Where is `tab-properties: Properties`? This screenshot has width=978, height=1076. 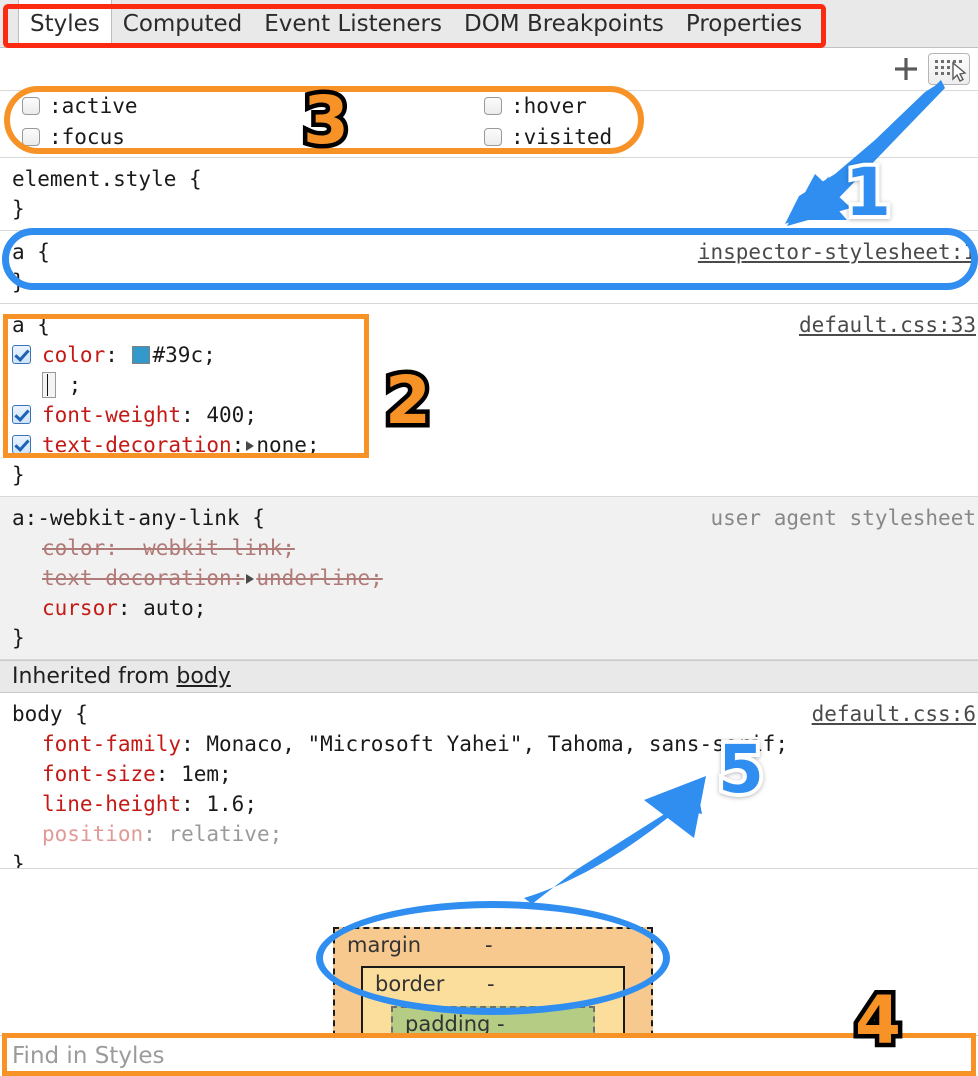 tab-properties: Properties is located at coordinates (744, 23).